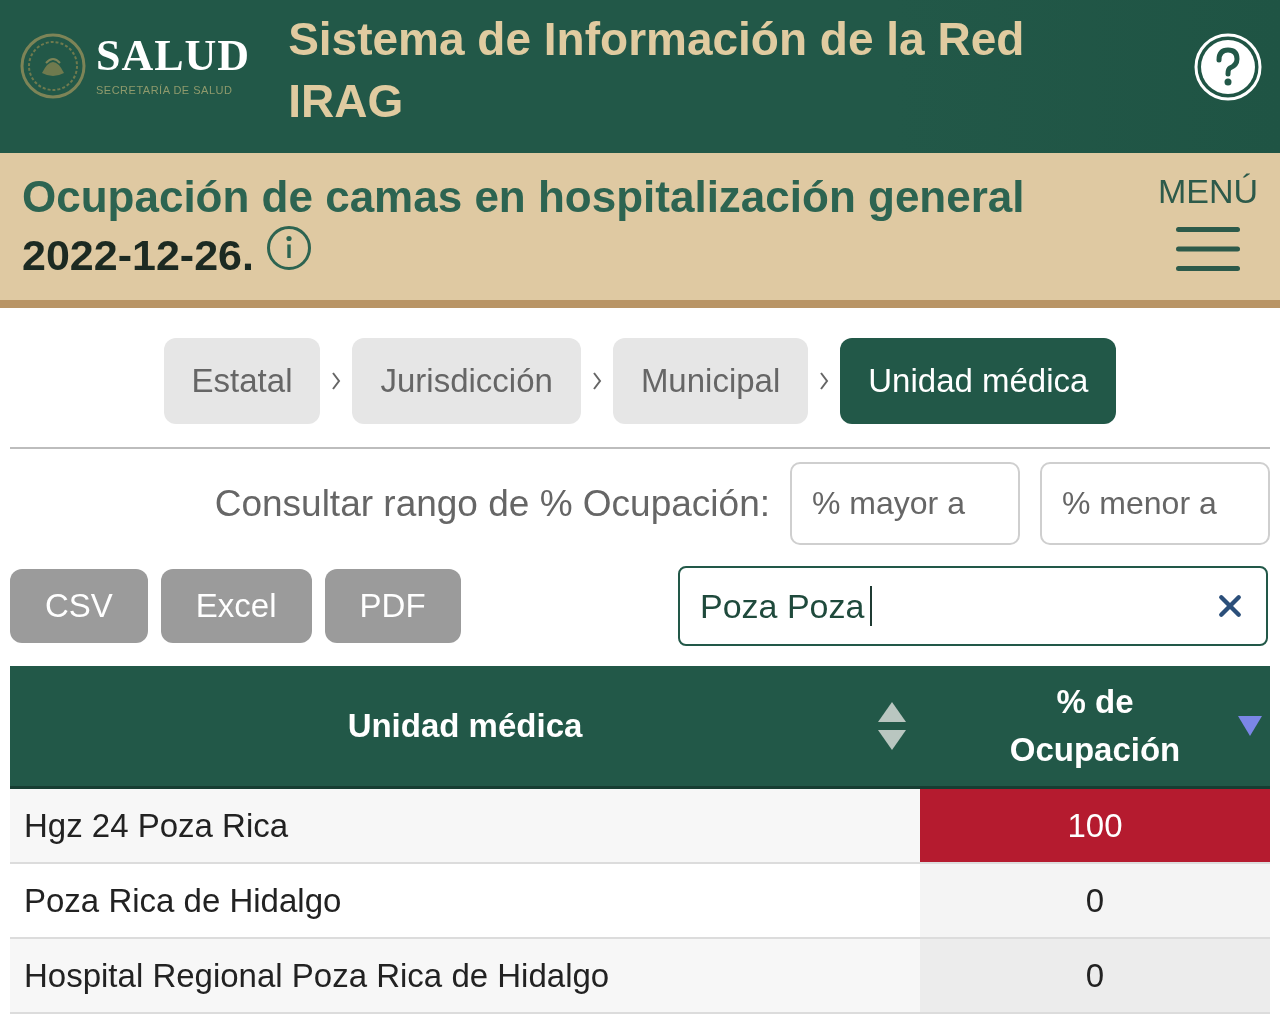 This screenshot has width=1280, height=1016. What do you see at coordinates (242, 381) in the screenshot?
I see `breadcrumb-tab: Estatal` at bounding box center [242, 381].